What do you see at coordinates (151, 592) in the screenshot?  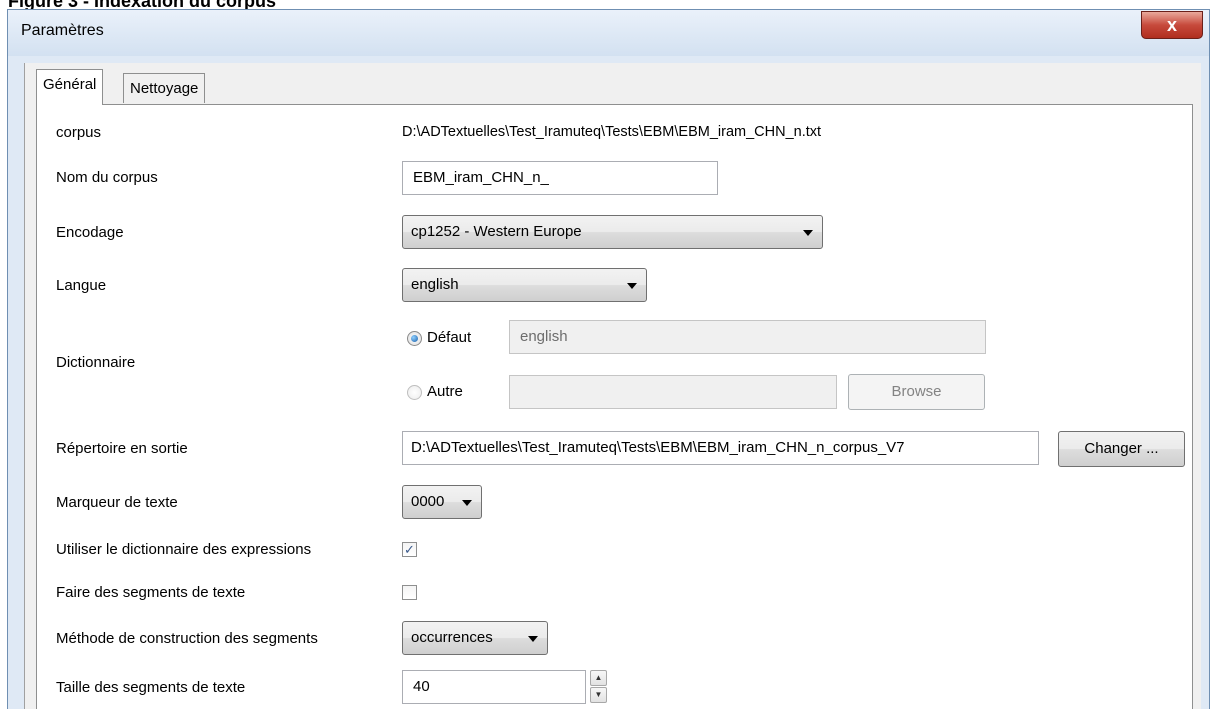 I see `segments-label: Faire des segments de texte` at bounding box center [151, 592].